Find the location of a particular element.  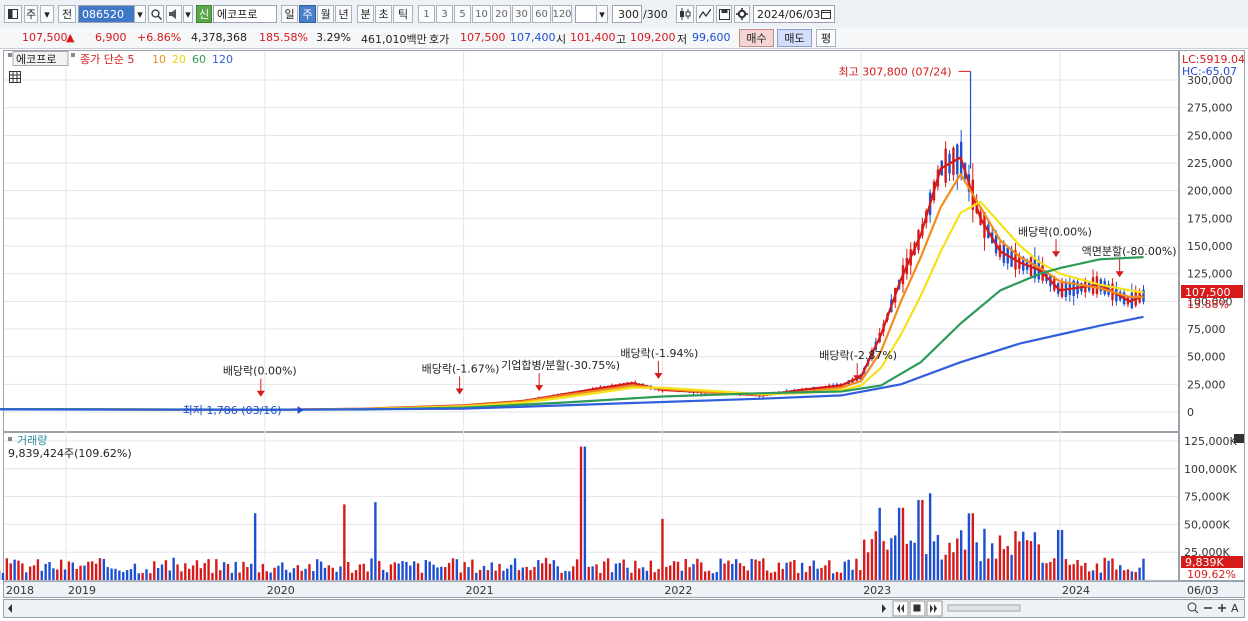

ask-price: 107,500 is located at coordinates (483, 37).